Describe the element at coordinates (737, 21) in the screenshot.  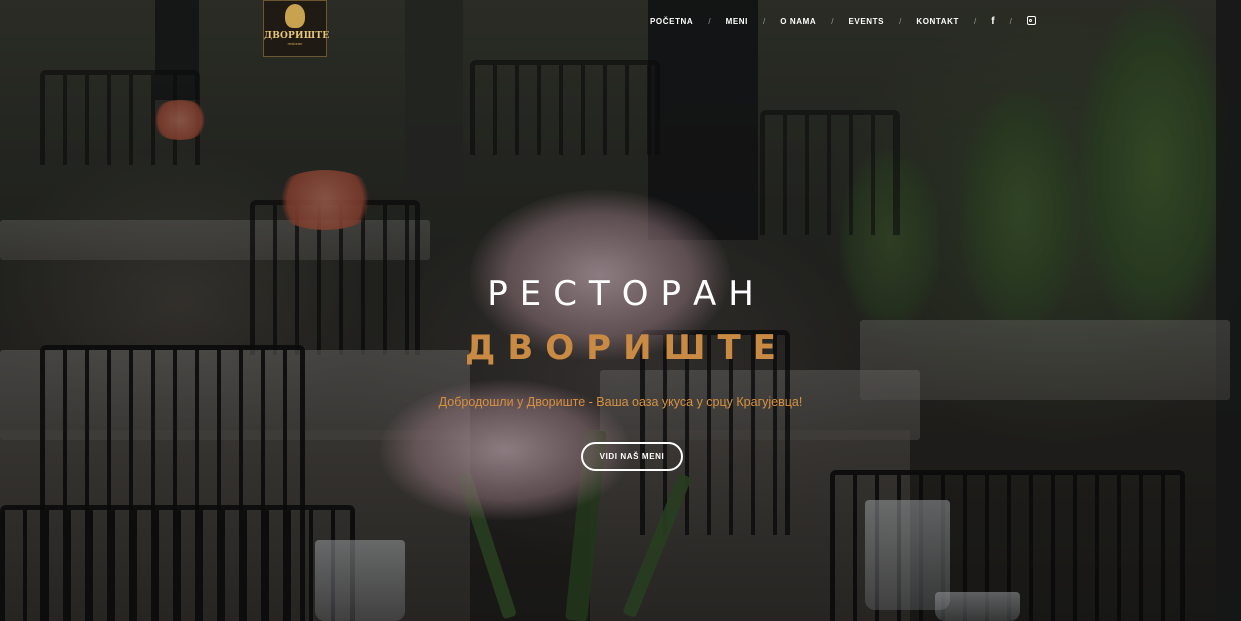
I see `nav-link-meni: MENI` at that location.